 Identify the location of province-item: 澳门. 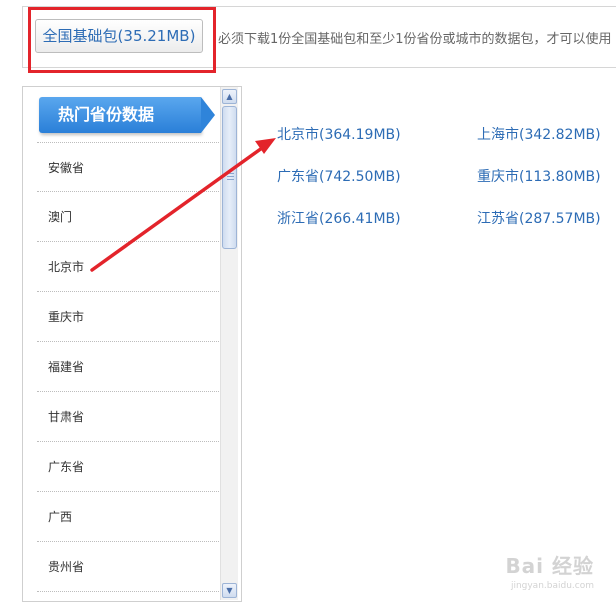
(129, 217).